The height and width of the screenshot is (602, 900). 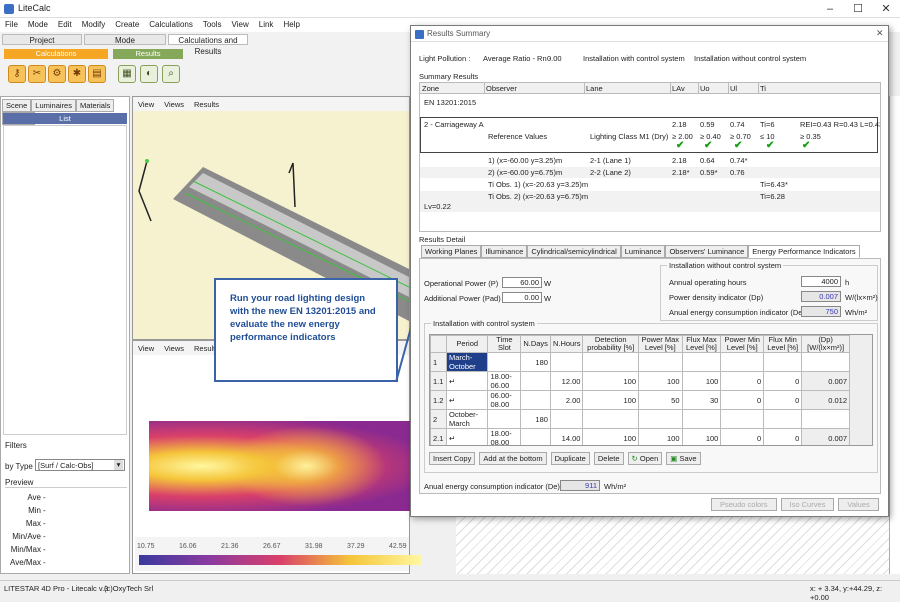 What do you see at coordinates (522, 297) in the screenshot?
I see `add-power-input: 0.00` at bounding box center [522, 297].